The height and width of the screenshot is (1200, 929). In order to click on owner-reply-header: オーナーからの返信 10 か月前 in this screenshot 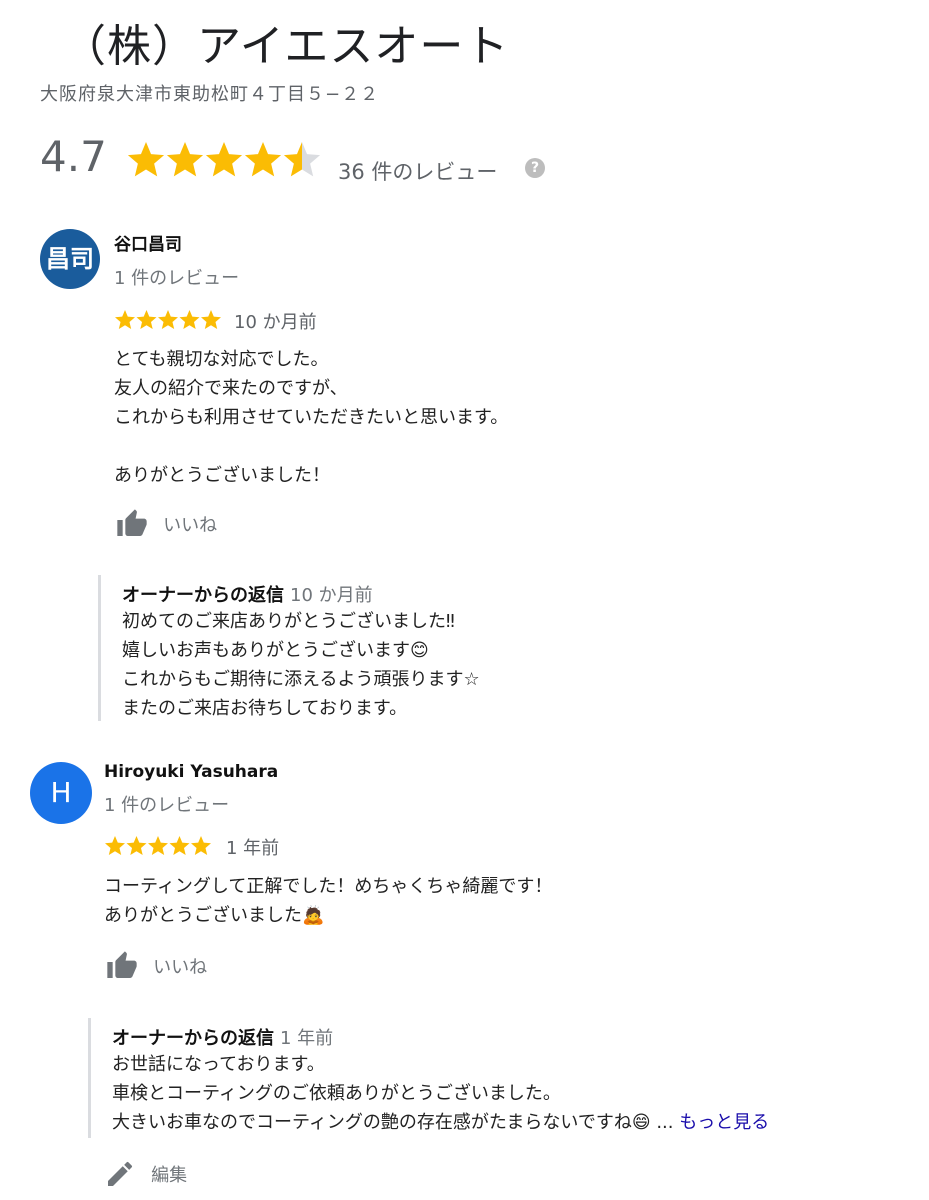, I will do `click(471, 594)`.